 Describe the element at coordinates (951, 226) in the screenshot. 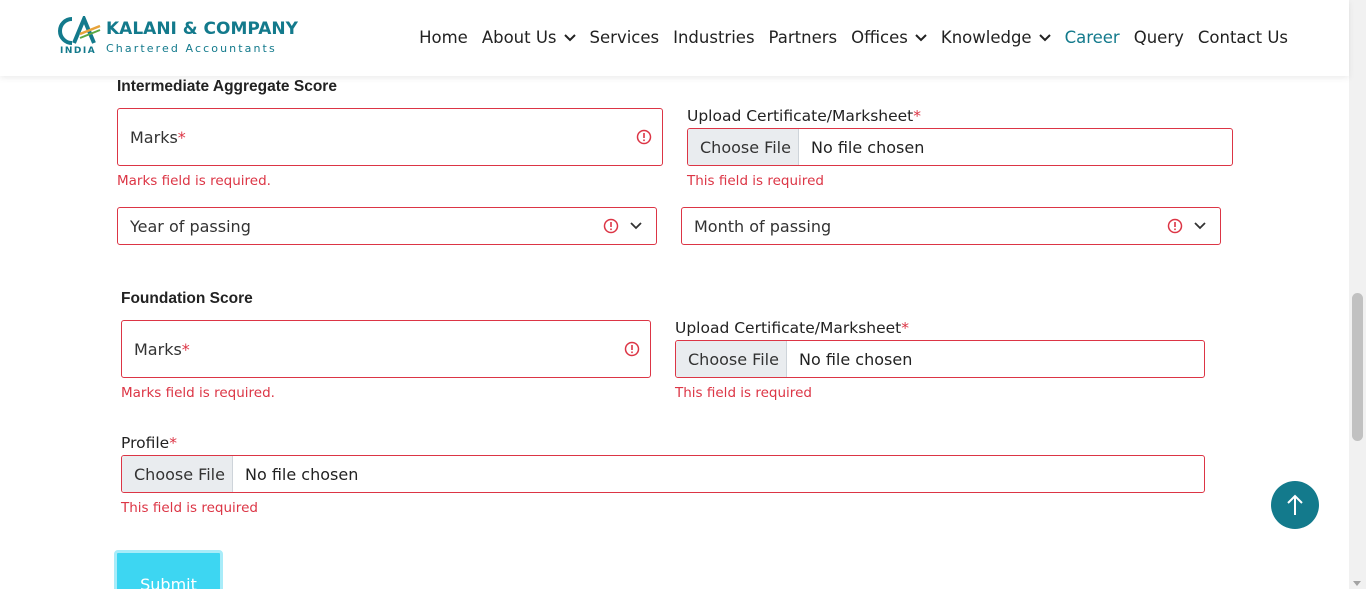

I see `month-of-passing-select: Month of passing` at that location.